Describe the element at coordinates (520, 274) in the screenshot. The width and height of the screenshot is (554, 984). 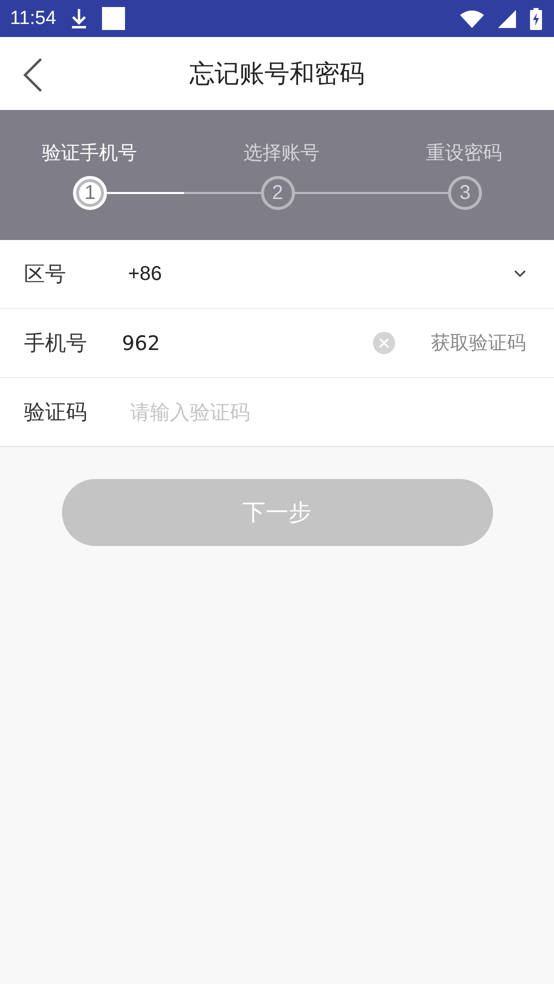
I see `chevron-down-icon` at that location.